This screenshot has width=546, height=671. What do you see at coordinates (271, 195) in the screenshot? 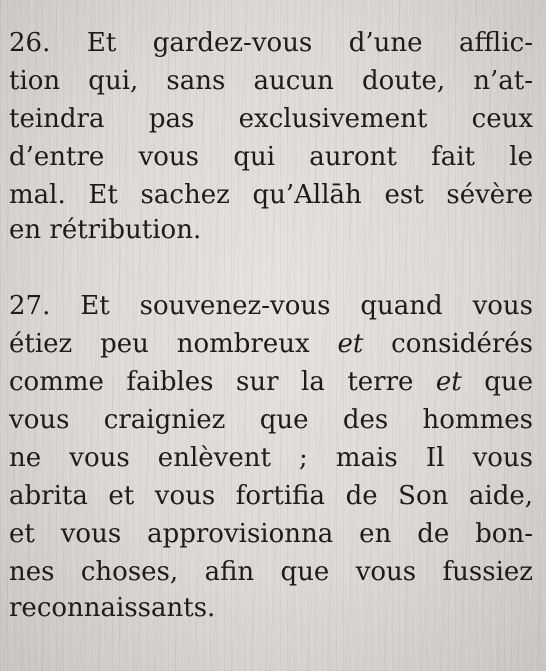
I see `verse-26-line-5: mal. Et sachez qu’Allāh est sévère` at bounding box center [271, 195].